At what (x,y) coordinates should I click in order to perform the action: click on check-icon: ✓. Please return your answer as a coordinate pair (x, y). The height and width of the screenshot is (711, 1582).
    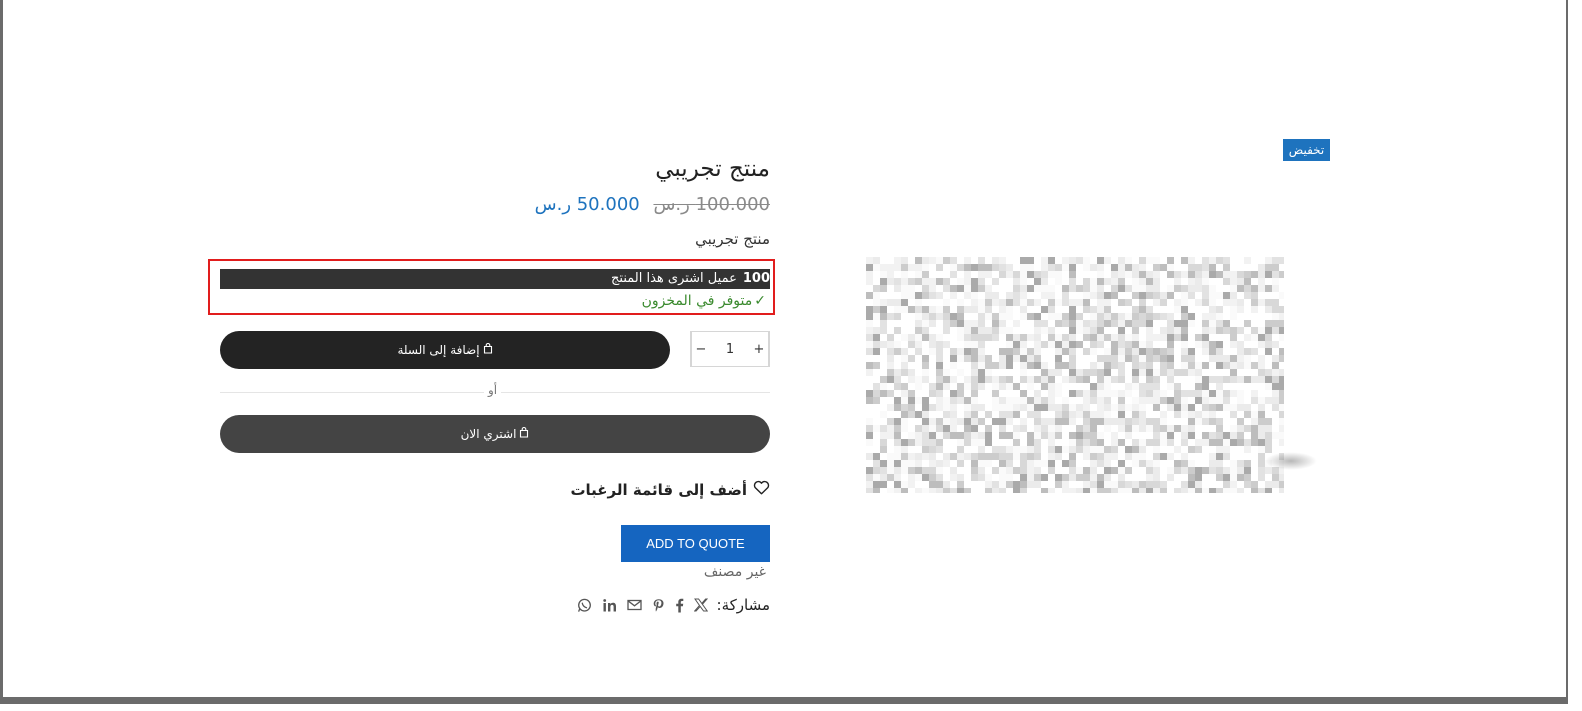
    Looking at the image, I should click on (760, 301).